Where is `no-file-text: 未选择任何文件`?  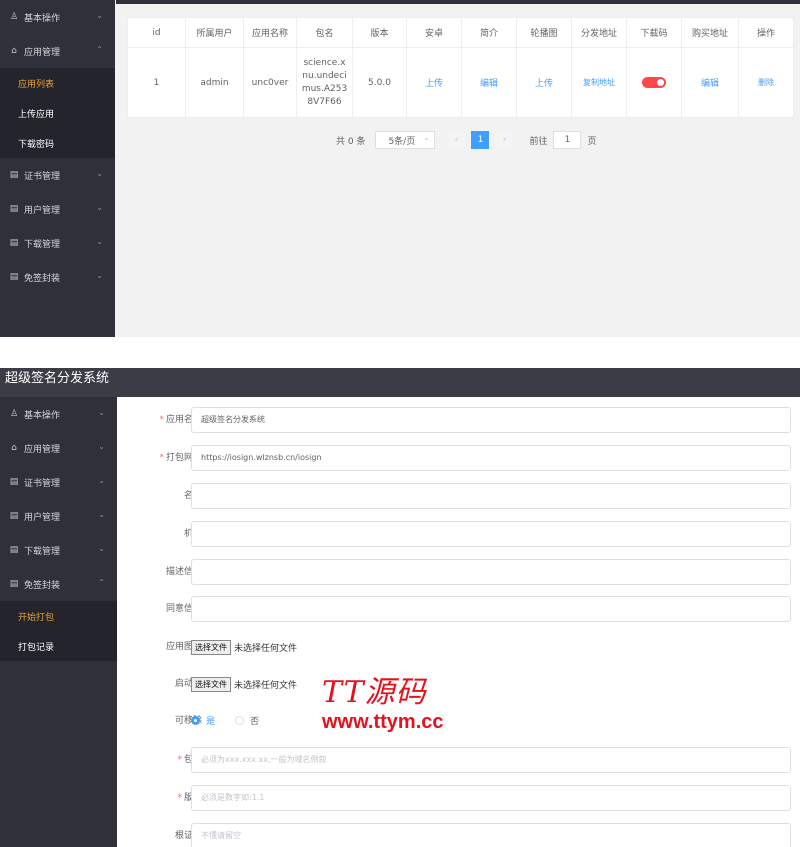 no-file-text: 未选择任何文件 is located at coordinates (266, 649).